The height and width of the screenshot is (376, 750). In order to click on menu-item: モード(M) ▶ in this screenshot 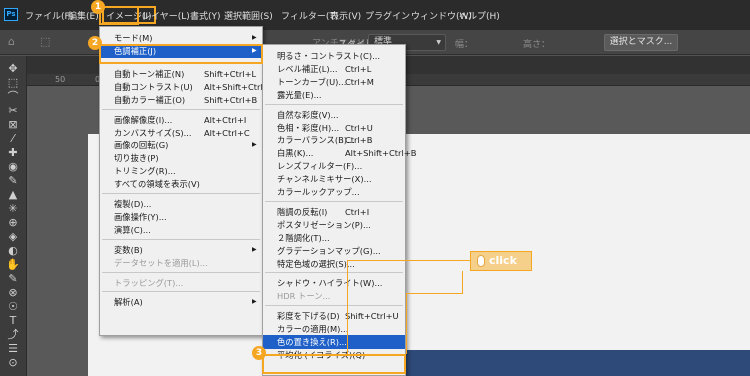, I will do `click(181, 38)`.